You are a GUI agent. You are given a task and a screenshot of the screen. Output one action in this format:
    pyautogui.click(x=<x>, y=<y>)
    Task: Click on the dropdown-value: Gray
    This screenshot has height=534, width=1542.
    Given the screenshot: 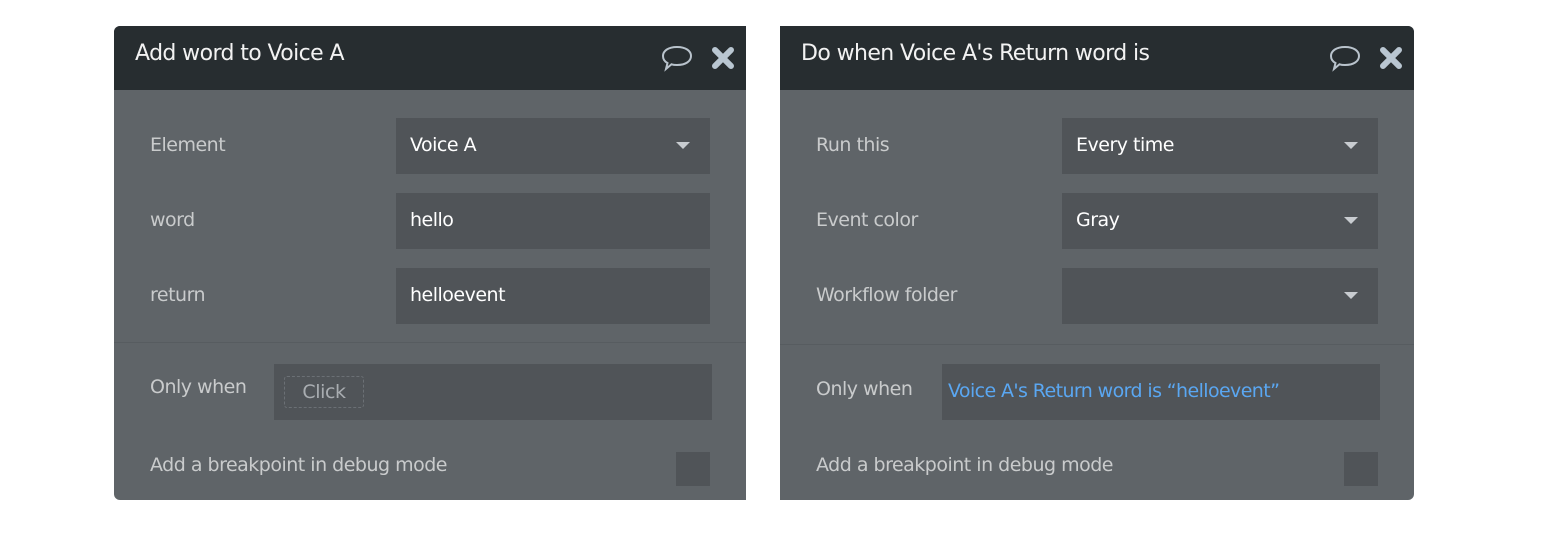 What is the action you would take?
    pyautogui.click(x=1098, y=220)
    